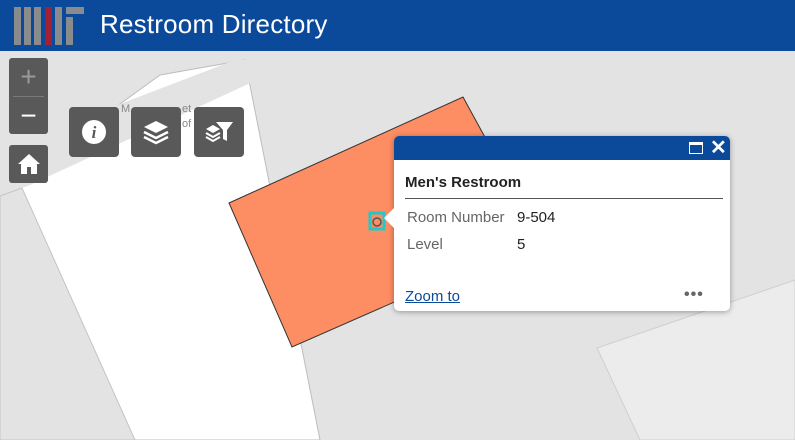 This screenshot has height=440, width=795. Describe the element at coordinates (718, 148) in the screenshot. I see `close-icon: ✕` at that location.